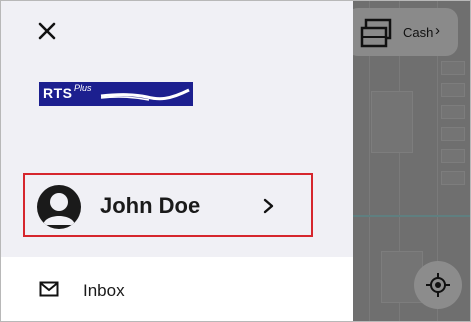  I want to click on locate-button, so click(438, 285).